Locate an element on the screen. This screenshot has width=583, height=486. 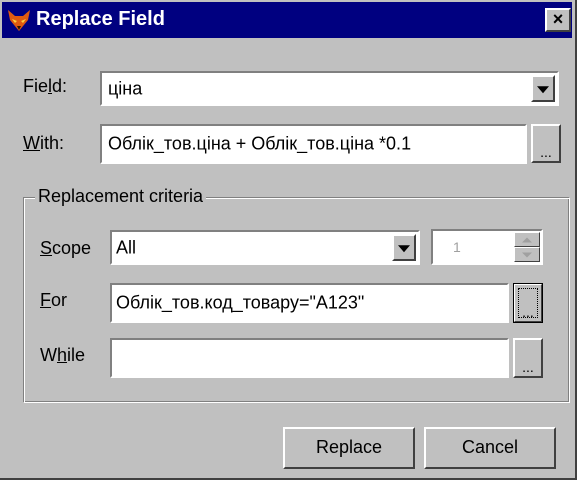
with-label: With: is located at coordinates (44, 143).